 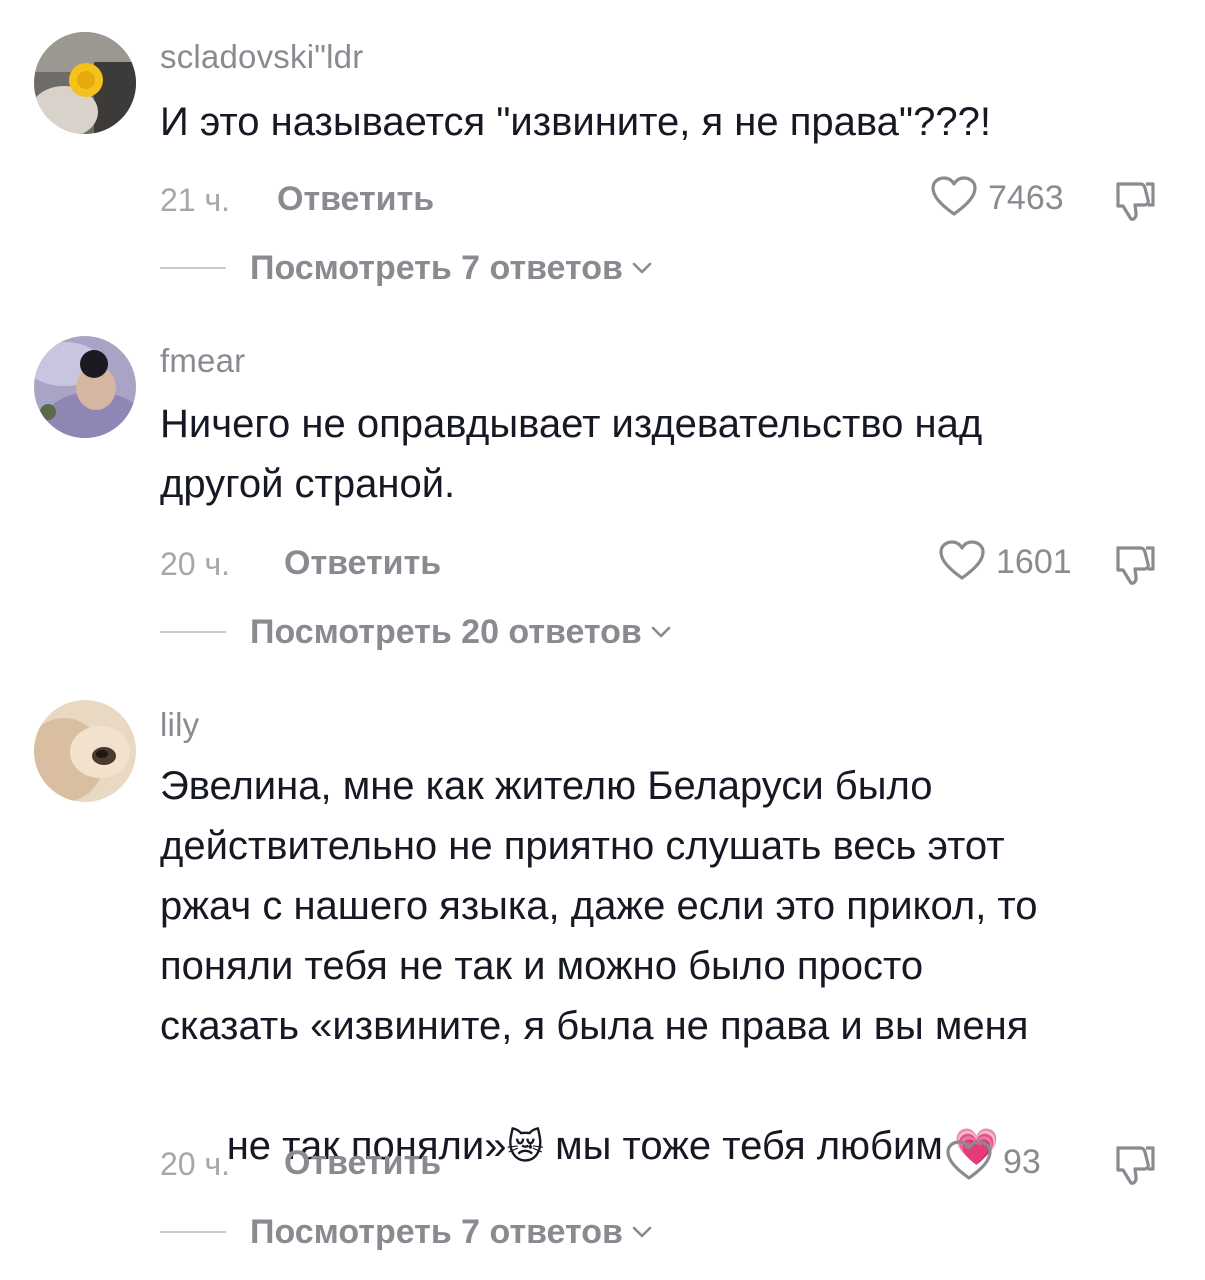 I want to click on comment-text-line: Ничего не оправдывает издевательство над, so click(x=571, y=424).